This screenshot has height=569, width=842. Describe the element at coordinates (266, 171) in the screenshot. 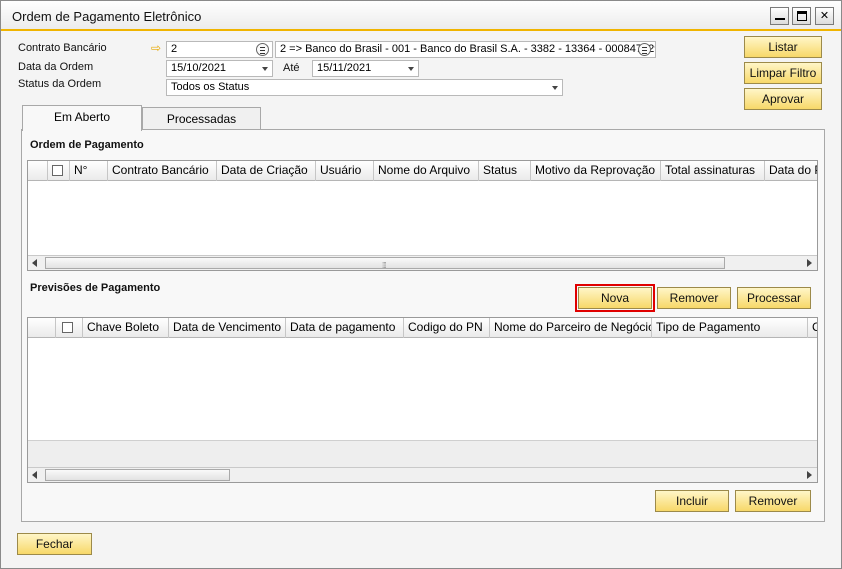

I see `col-data-criacao: Data de Criação` at that location.